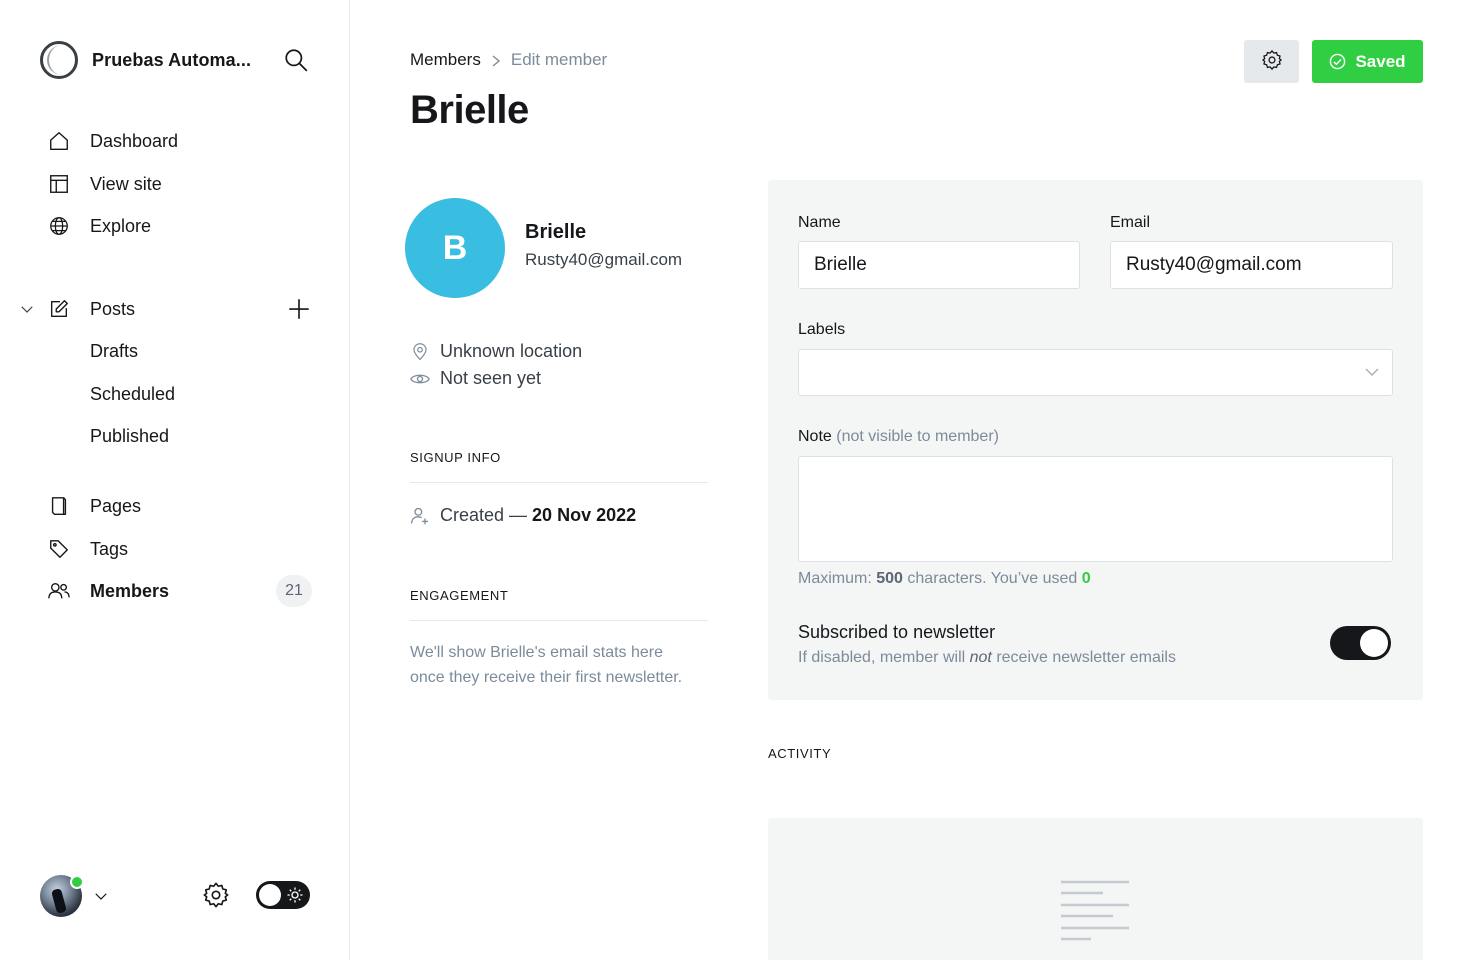 The width and height of the screenshot is (1483, 960). What do you see at coordinates (113, 308) in the screenshot?
I see `nav-posts-label: Posts` at bounding box center [113, 308].